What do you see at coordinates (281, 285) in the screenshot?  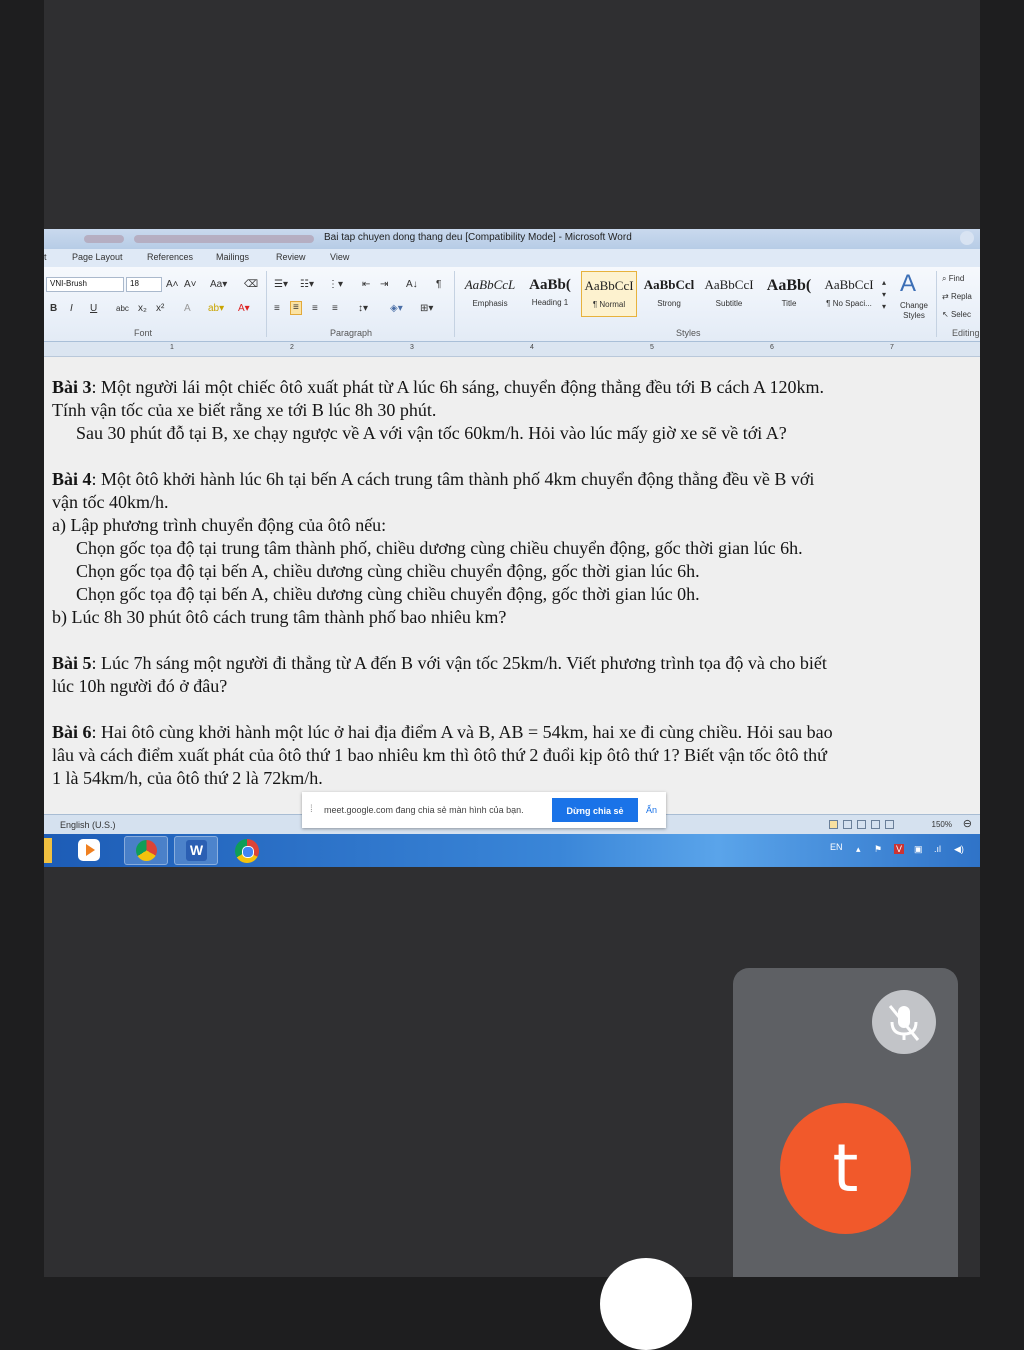 I see `bullets-icon: ☰▾` at bounding box center [281, 285].